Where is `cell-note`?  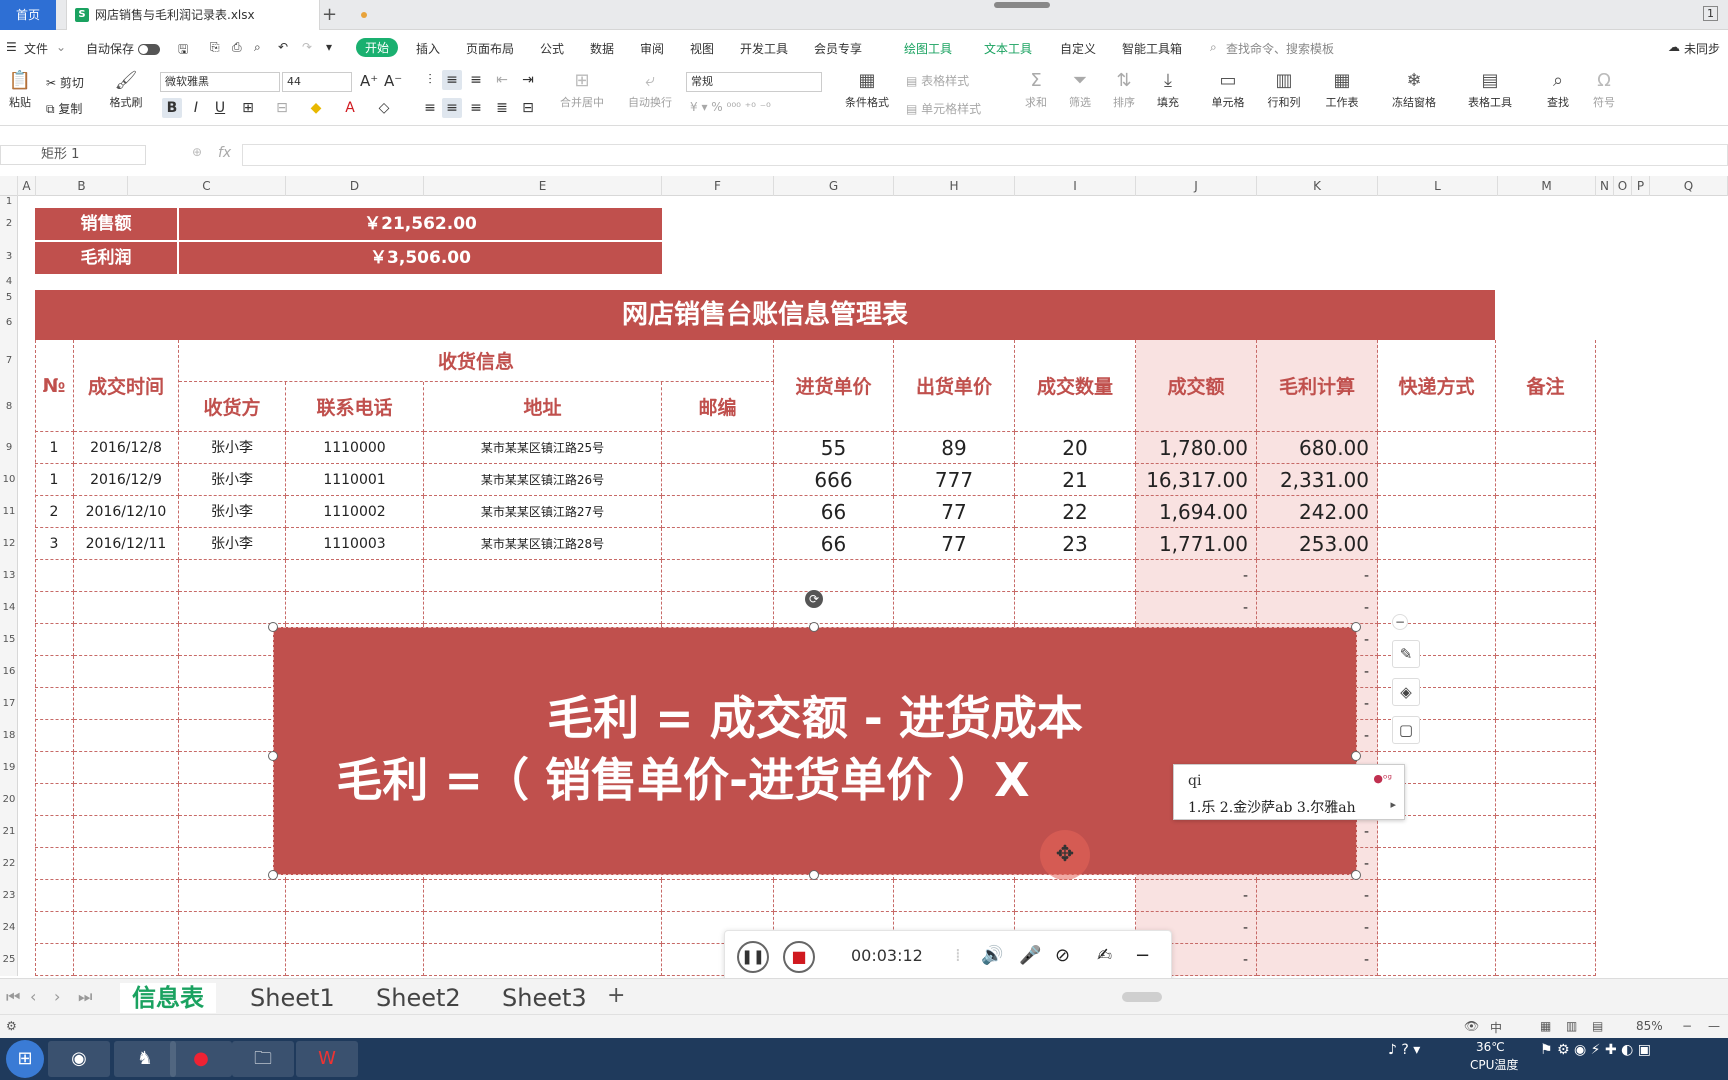 cell-note is located at coordinates (1546, 512).